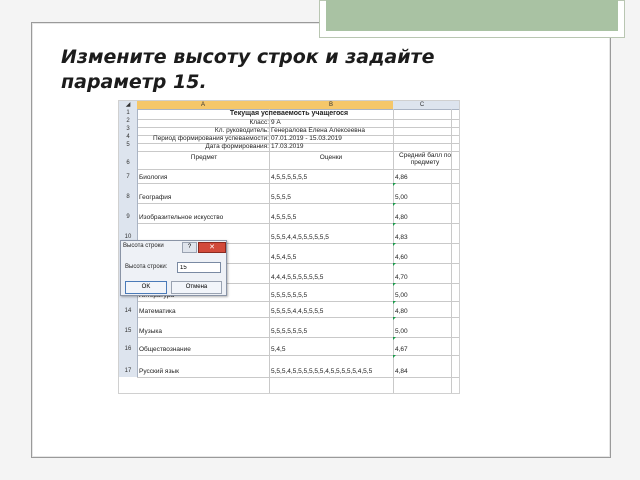 The image size is (640, 480). What do you see at coordinates (204, 177) in the screenshot?
I see `table-cell: Биология` at bounding box center [204, 177].